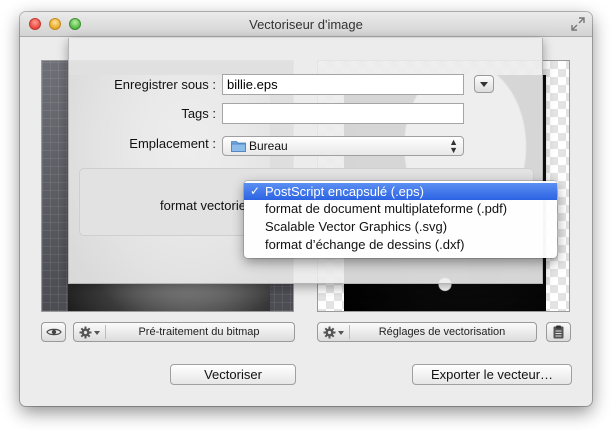  What do you see at coordinates (198, 113) in the screenshot?
I see `tags-label: Tags :` at bounding box center [198, 113].